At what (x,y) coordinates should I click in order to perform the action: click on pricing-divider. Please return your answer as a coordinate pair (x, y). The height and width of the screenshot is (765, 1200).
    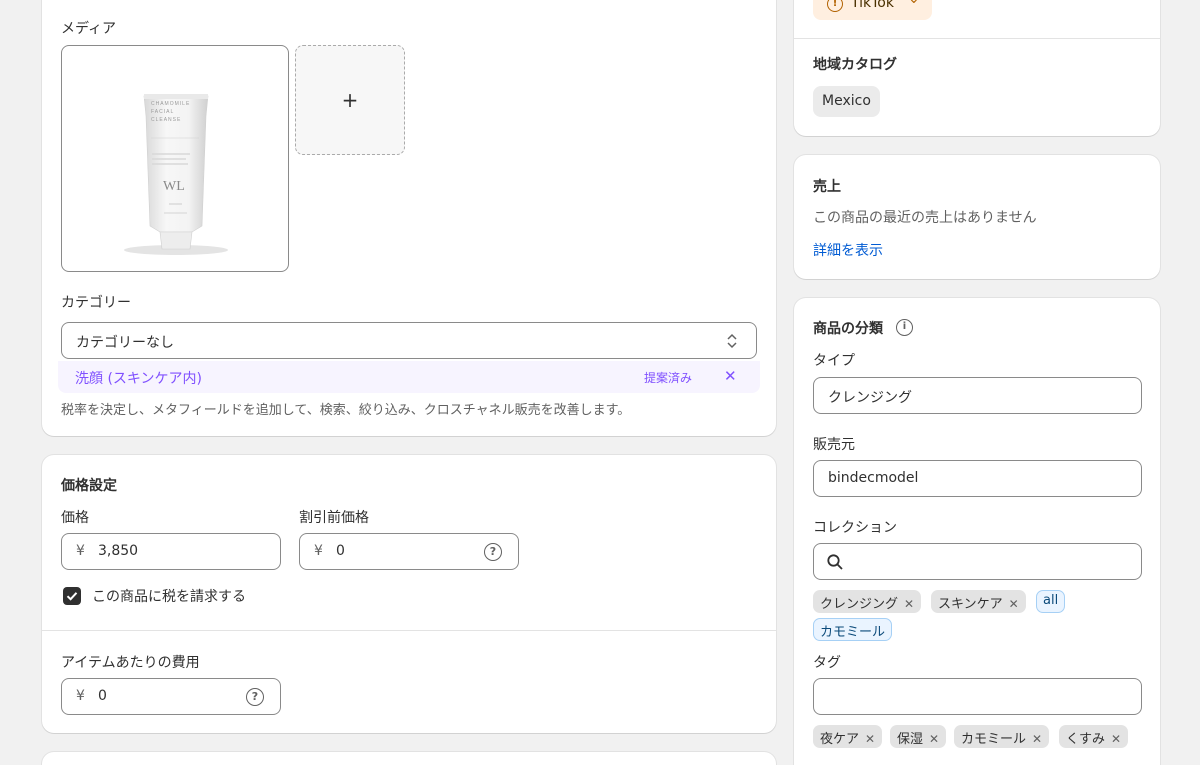
    Looking at the image, I should click on (409, 630).